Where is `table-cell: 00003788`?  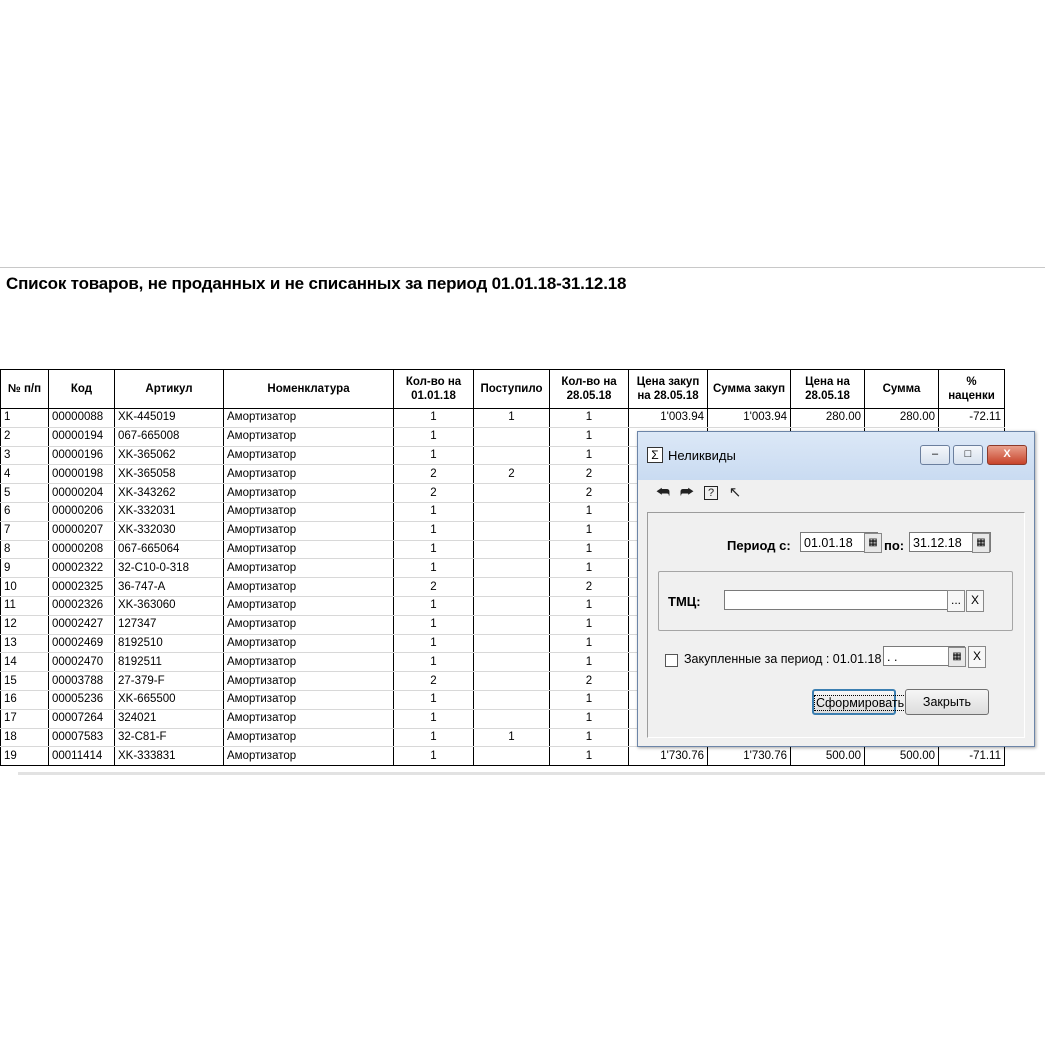
table-cell: 00003788 is located at coordinates (81, 681).